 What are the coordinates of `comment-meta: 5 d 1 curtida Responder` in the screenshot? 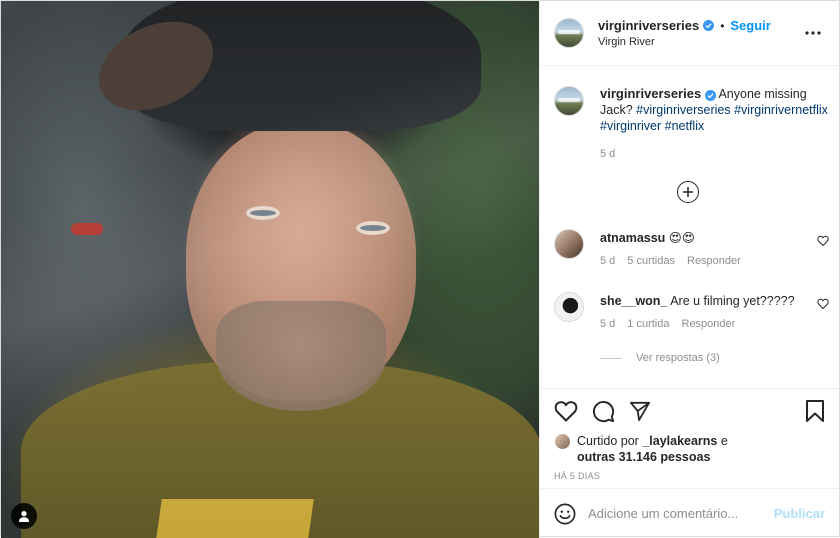 It's located at (714, 324).